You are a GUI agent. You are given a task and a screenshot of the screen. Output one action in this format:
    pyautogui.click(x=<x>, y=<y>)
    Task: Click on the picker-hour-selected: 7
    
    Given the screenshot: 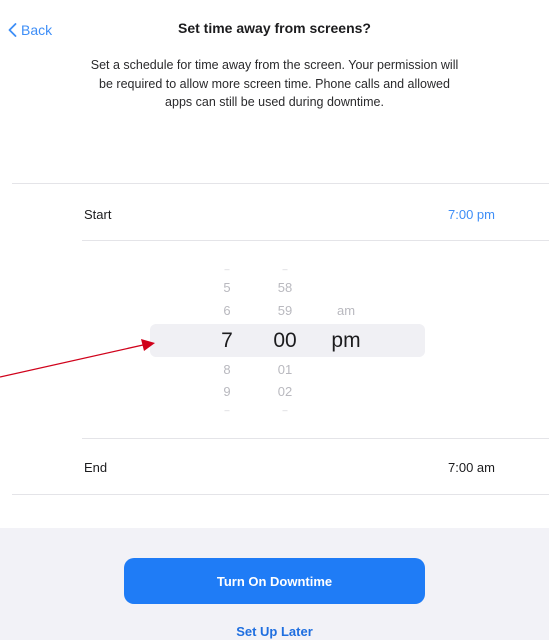 What is the action you would take?
    pyautogui.click(x=227, y=340)
    